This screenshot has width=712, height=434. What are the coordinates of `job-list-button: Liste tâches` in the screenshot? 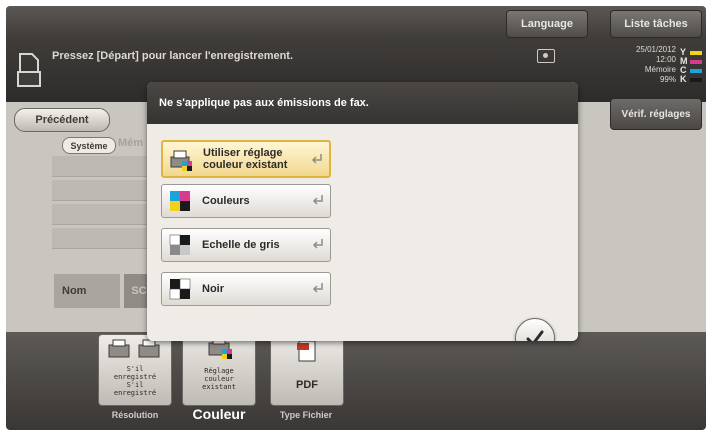 It's located at (656, 24).